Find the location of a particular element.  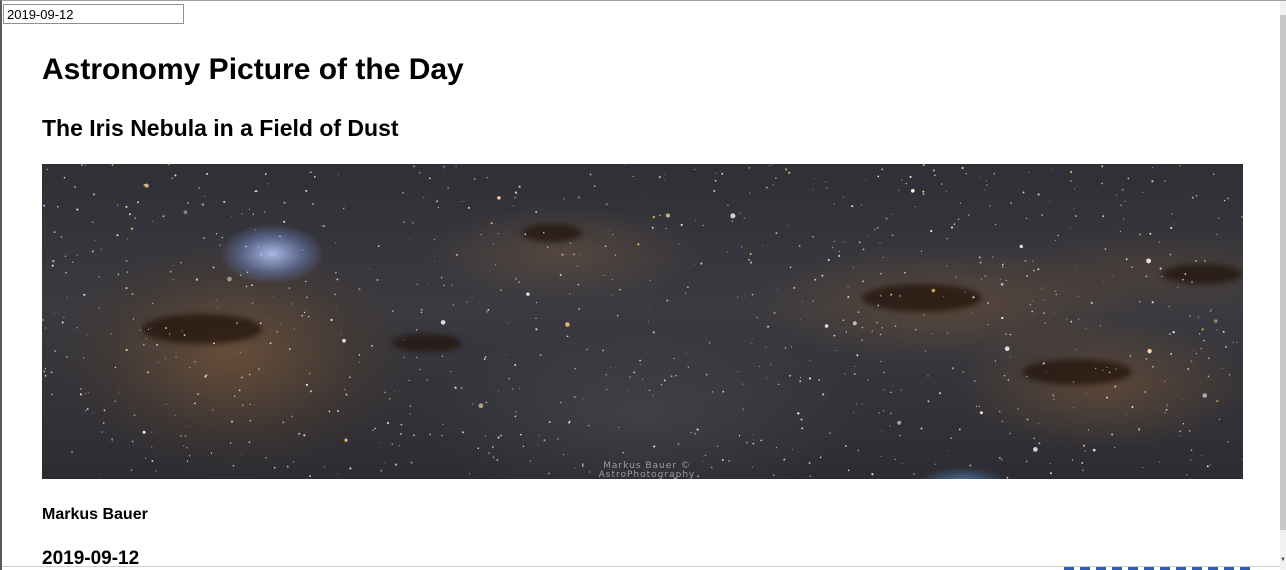

vertical-scrollbar: ▼ is located at coordinates (1283, 285).